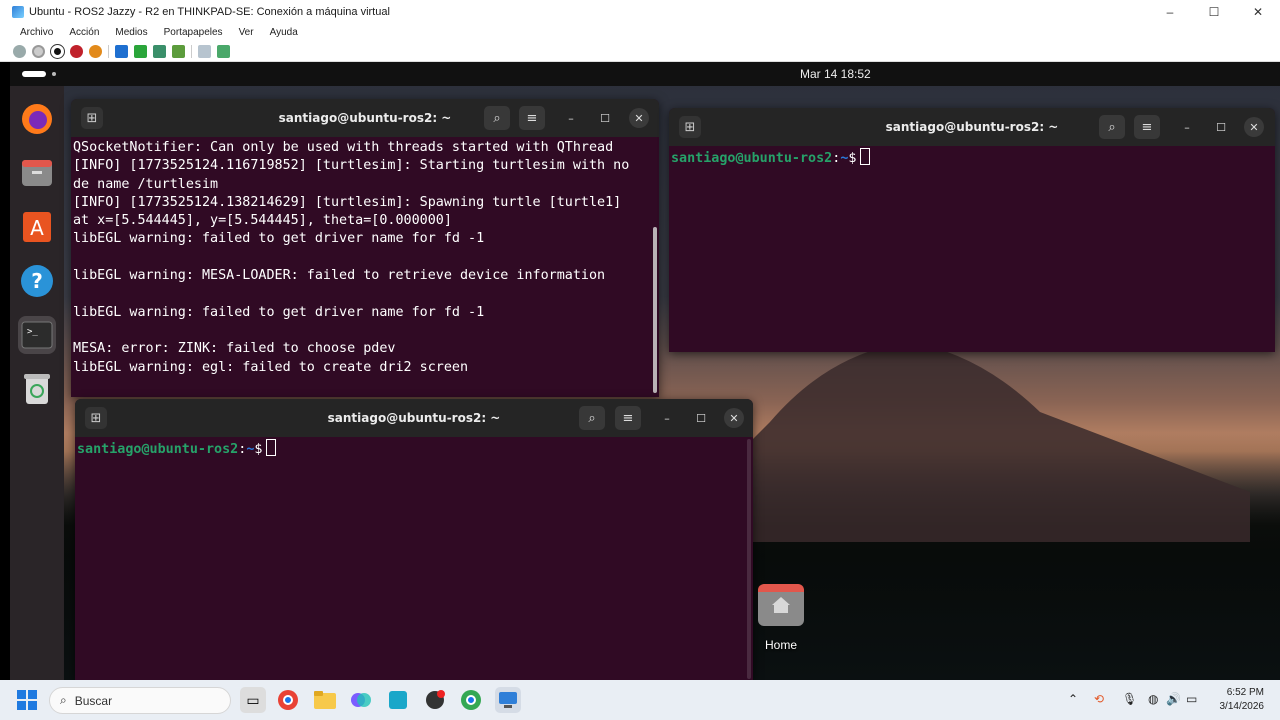  Describe the element at coordinates (1170, 12) in the screenshot. I see `minimize-button: –` at that location.